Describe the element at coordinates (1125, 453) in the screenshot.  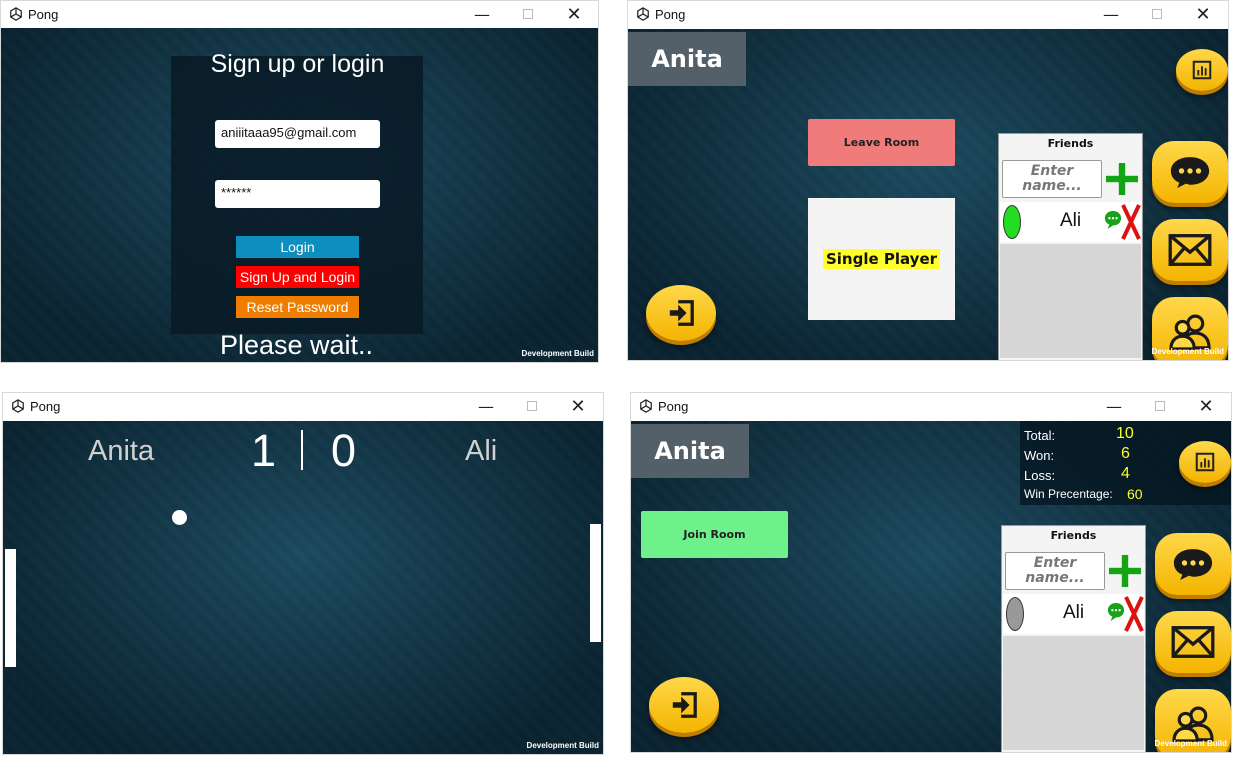
I see `won-value: 6` at that location.